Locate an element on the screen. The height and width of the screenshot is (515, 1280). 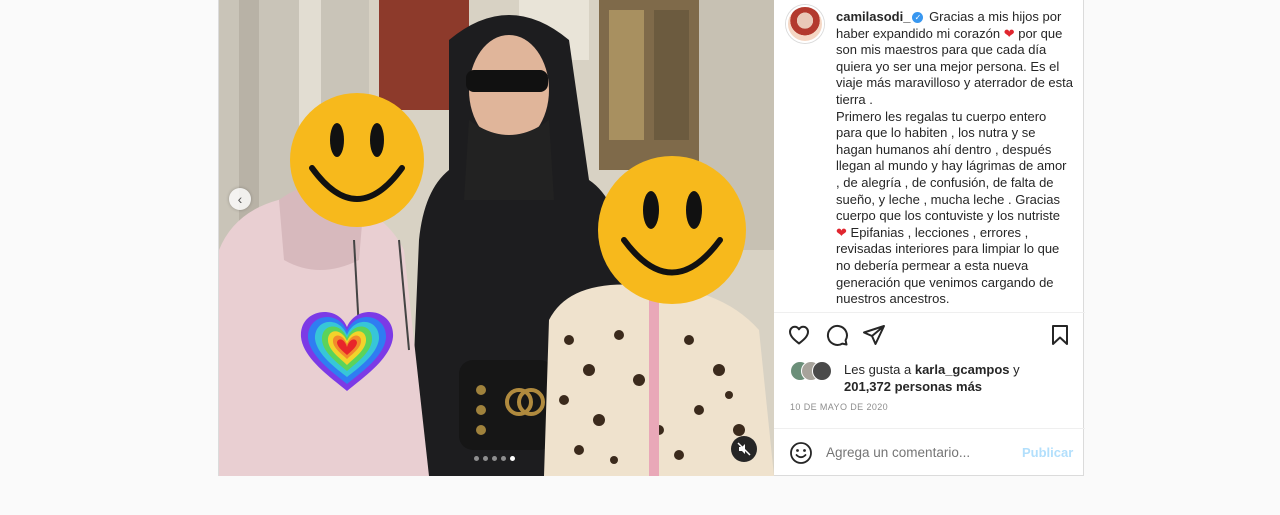
caption-line: para que lo habiten , los nutra y se is located at coordinates (936, 133).